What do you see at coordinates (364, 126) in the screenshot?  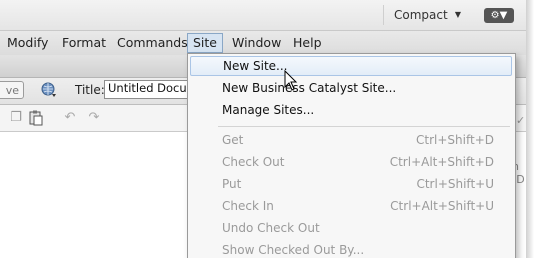 I see `menu-separator` at bounding box center [364, 126].